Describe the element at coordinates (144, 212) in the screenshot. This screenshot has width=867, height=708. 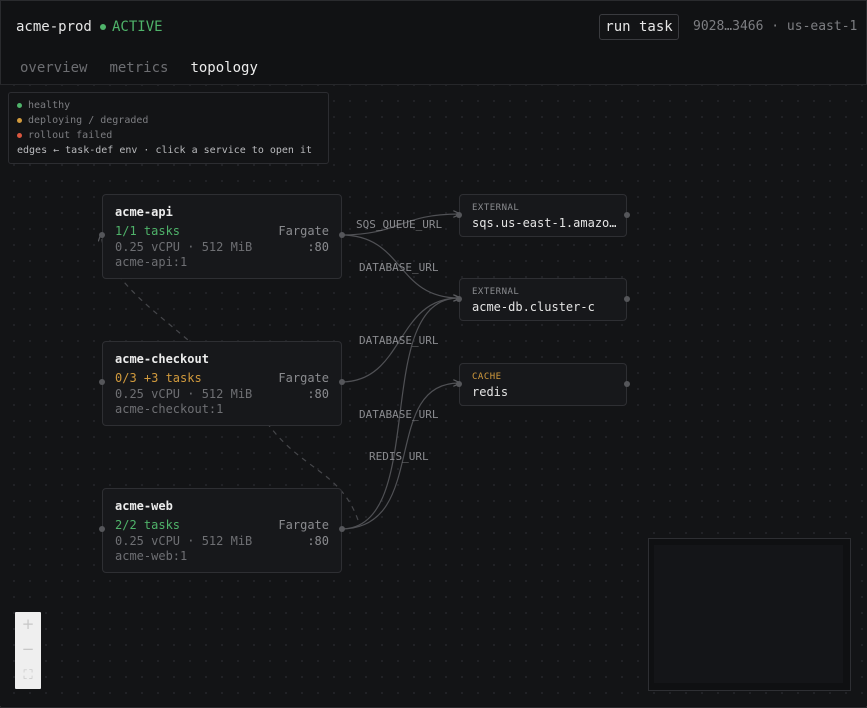
I see `service-name: acme-api` at that location.